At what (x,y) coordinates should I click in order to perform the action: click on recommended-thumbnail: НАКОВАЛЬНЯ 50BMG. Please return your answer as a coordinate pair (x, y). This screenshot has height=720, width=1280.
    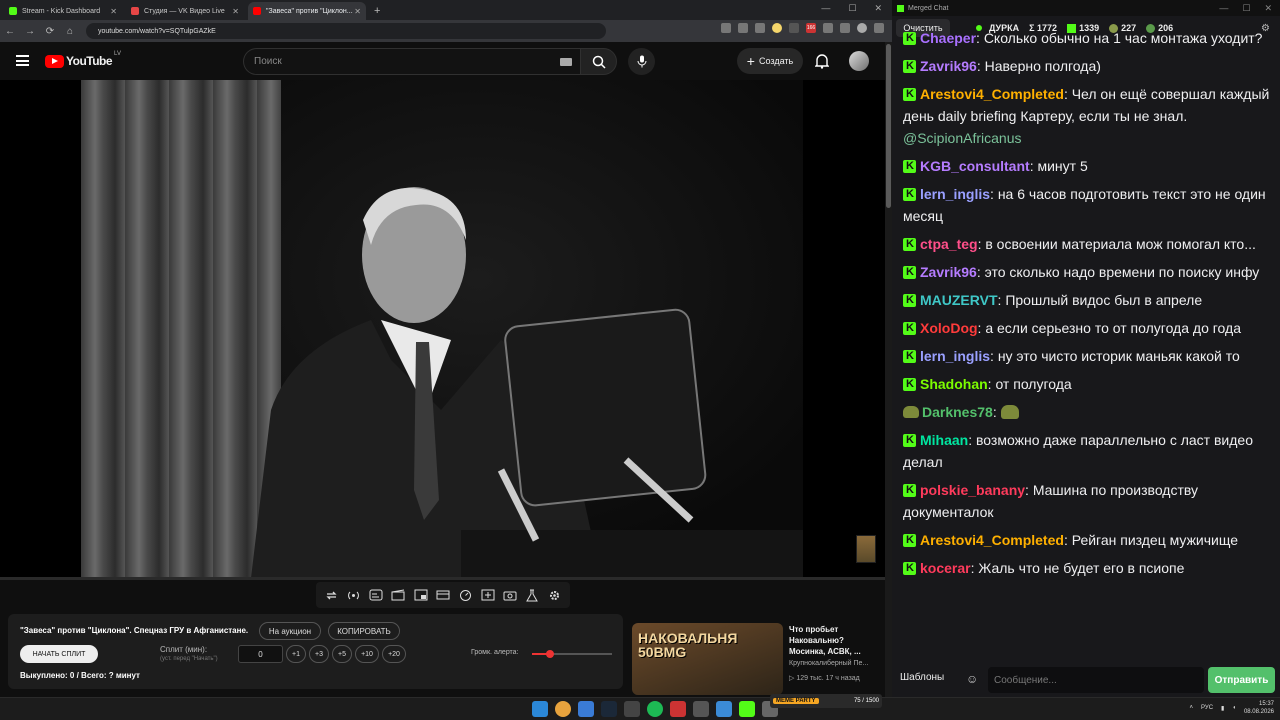
    Looking at the image, I should click on (707, 659).